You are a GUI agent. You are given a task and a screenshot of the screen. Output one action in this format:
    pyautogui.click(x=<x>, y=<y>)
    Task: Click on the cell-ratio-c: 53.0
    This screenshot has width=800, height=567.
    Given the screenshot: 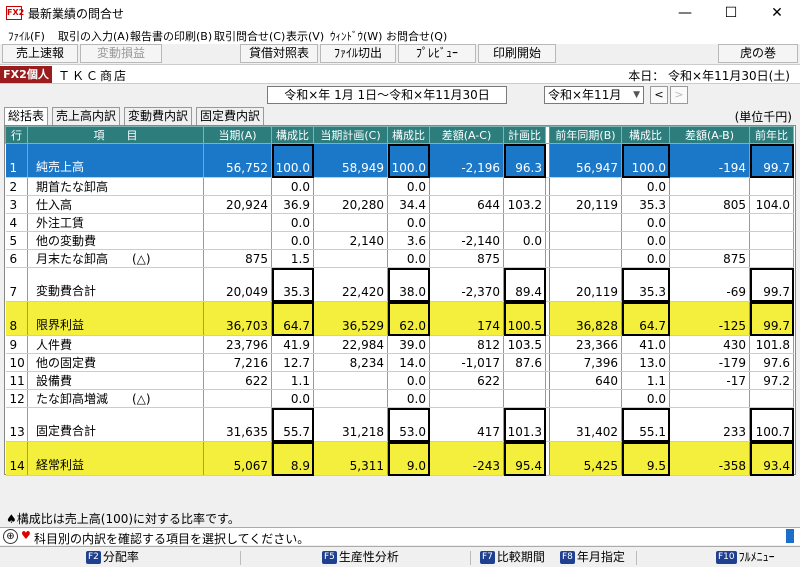 What is the action you would take?
    pyautogui.click(x=408, y=424)
    